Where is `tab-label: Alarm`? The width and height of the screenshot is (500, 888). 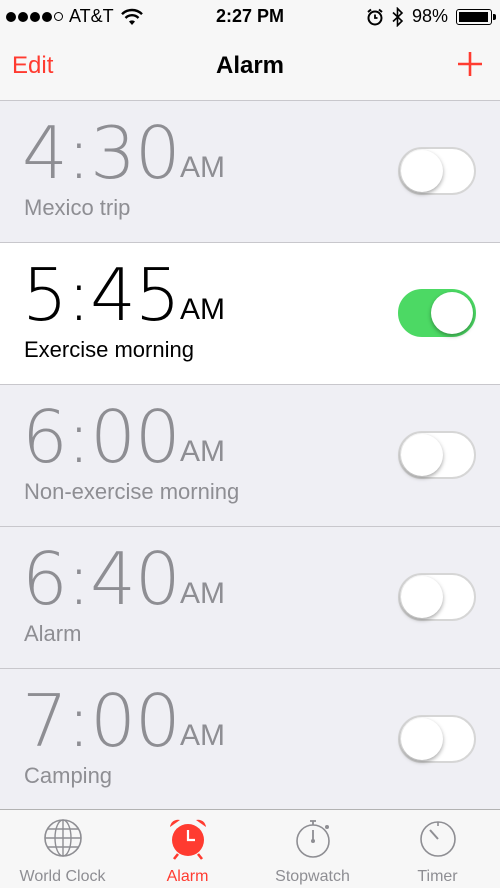
tab-label: Alarm is located at coordinates (187, 876).